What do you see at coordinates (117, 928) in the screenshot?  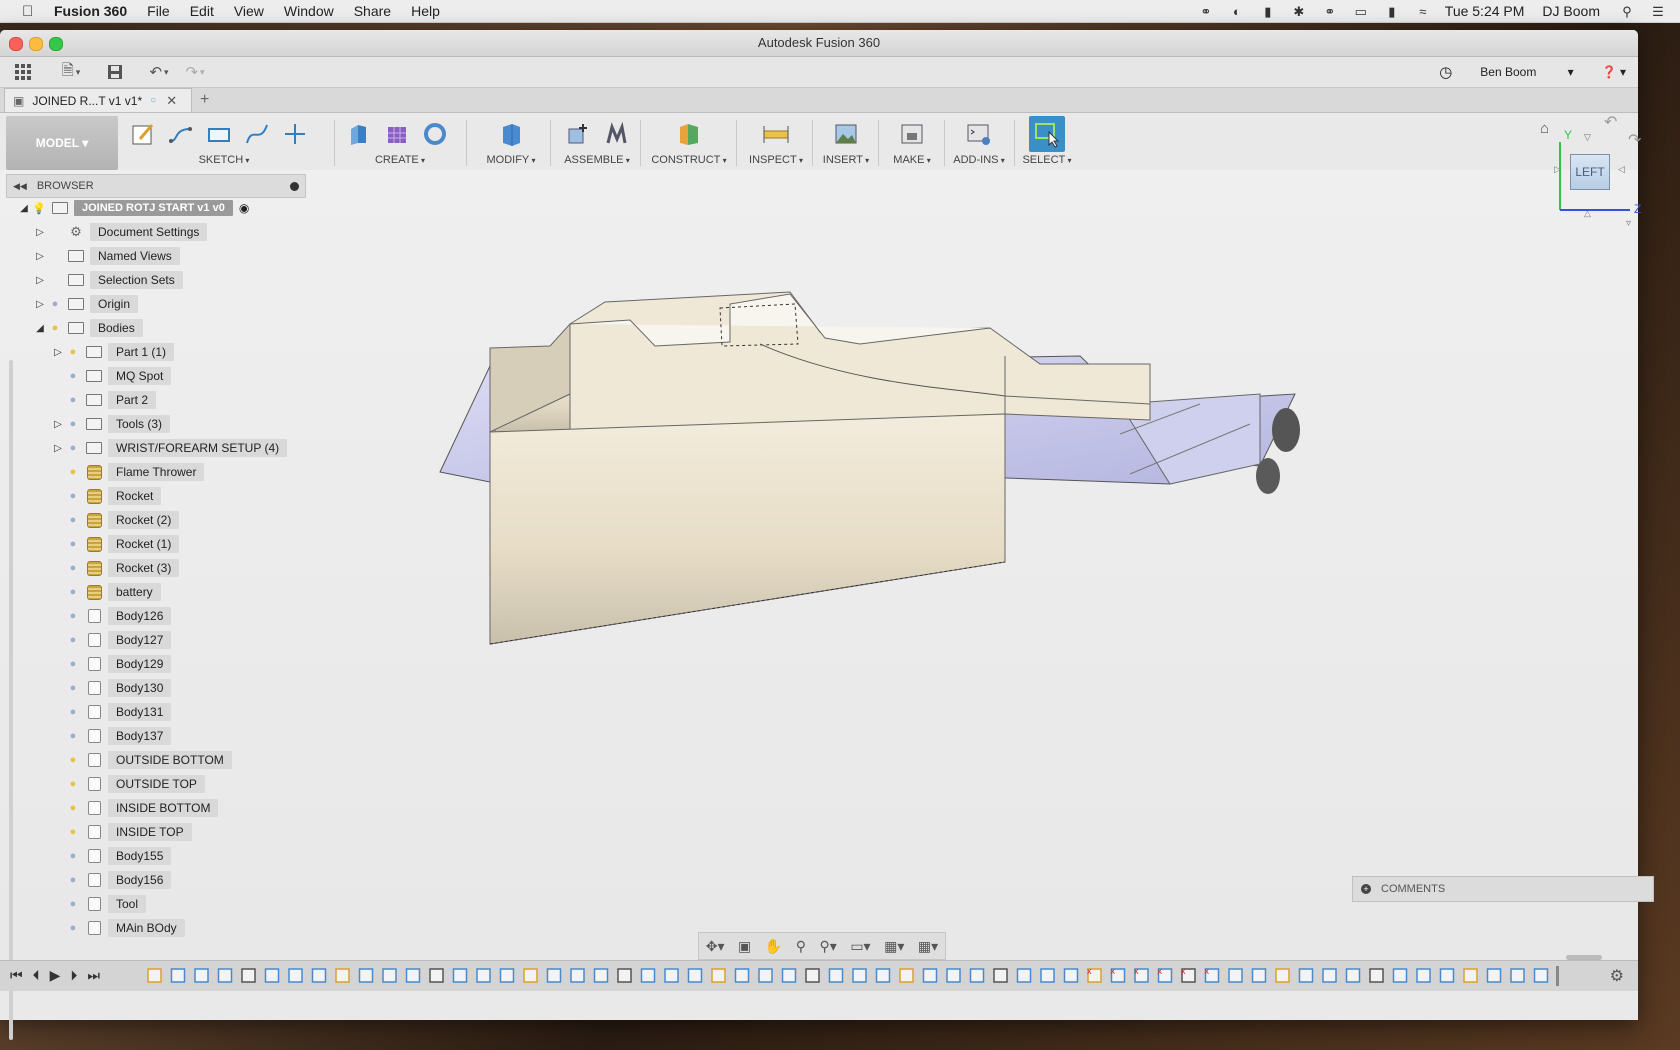 I see `browser-tree-item: ● MAin BOdy` at bounding box center [117, 928].